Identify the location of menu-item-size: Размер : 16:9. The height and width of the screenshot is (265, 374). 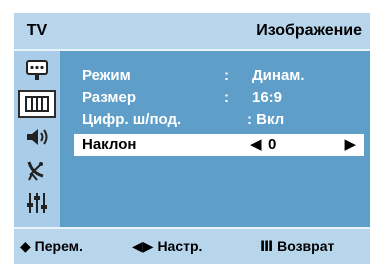
(219, 98).